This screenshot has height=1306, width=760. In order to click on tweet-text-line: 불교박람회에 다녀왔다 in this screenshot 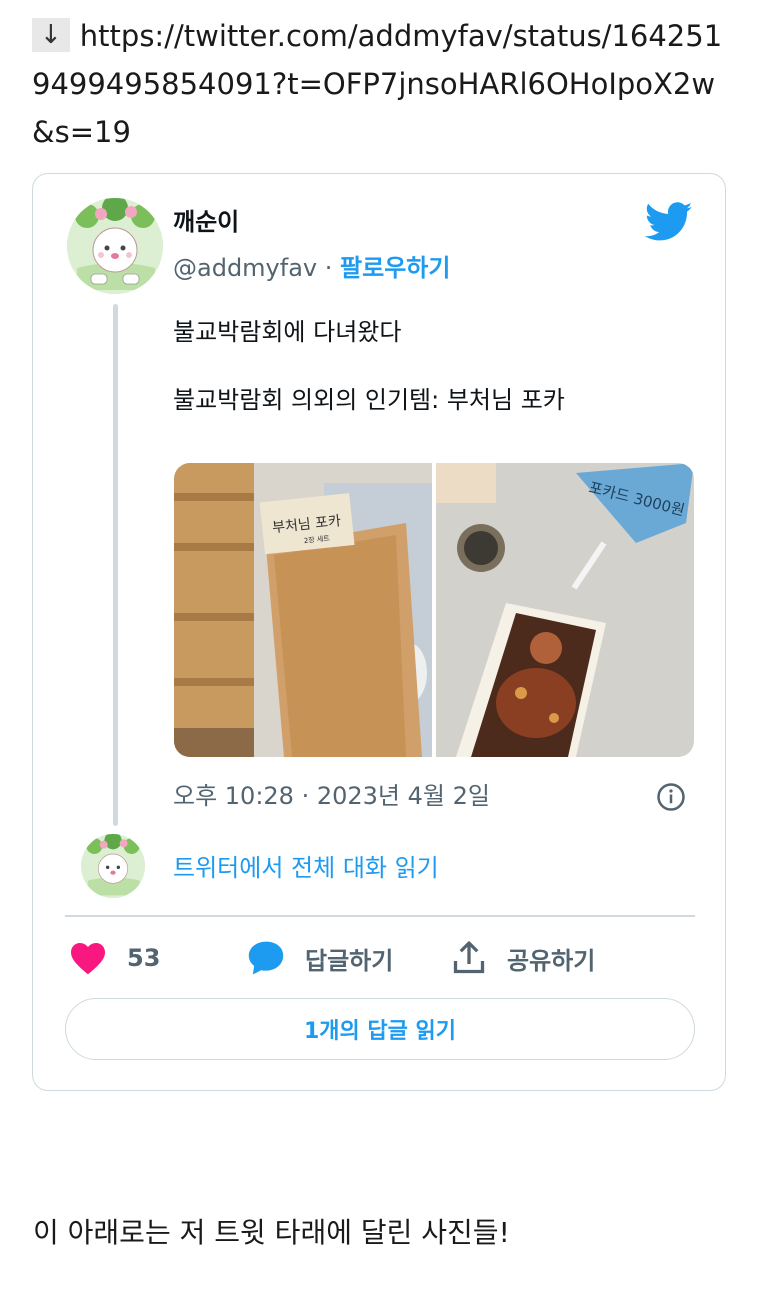, I will do `click(287, 332)`.